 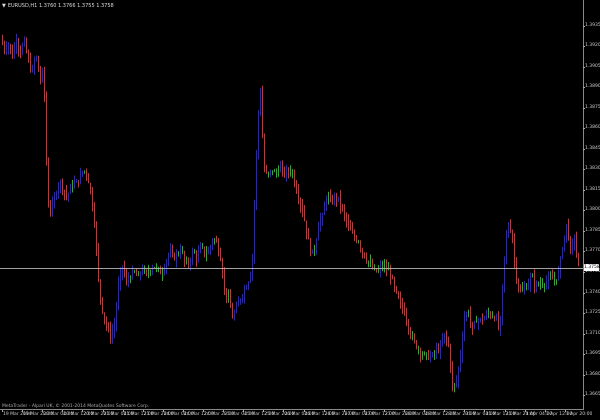 I want to click on price-label: 1.3665, so click(x=592, y=395).